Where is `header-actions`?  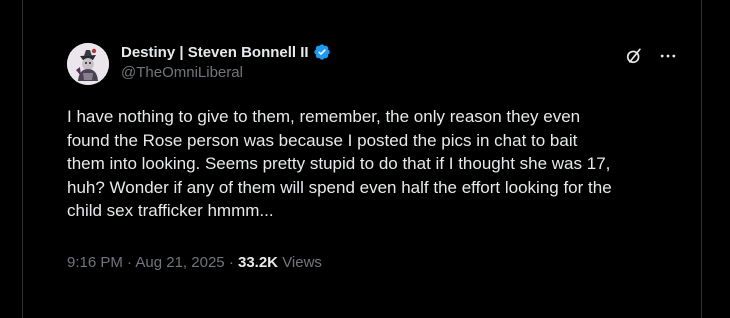 header-actions is located at coordinates (651, 56).